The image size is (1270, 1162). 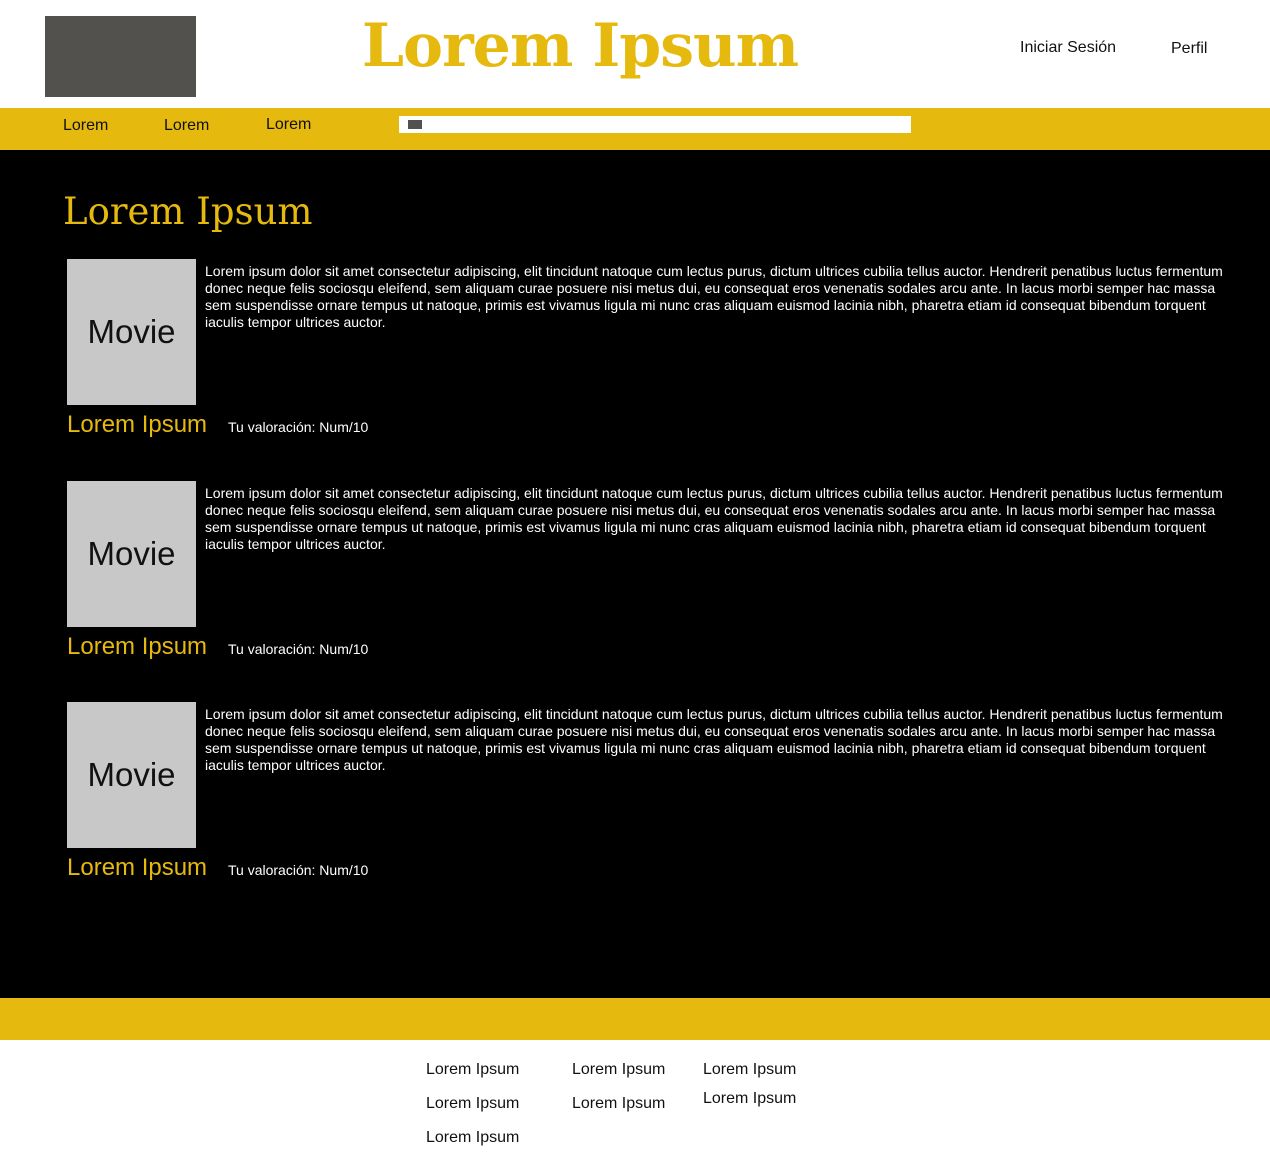 What do you see at coordinates (635, 1019) in the screenshot?
I see `footer-bar` at bounding box center [635, 1019].